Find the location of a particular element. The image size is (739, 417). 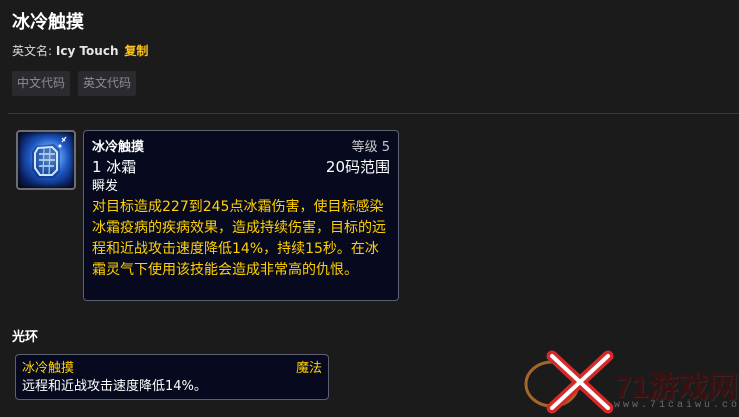

copy-link: 复制 is located at coordinates (136, 51).